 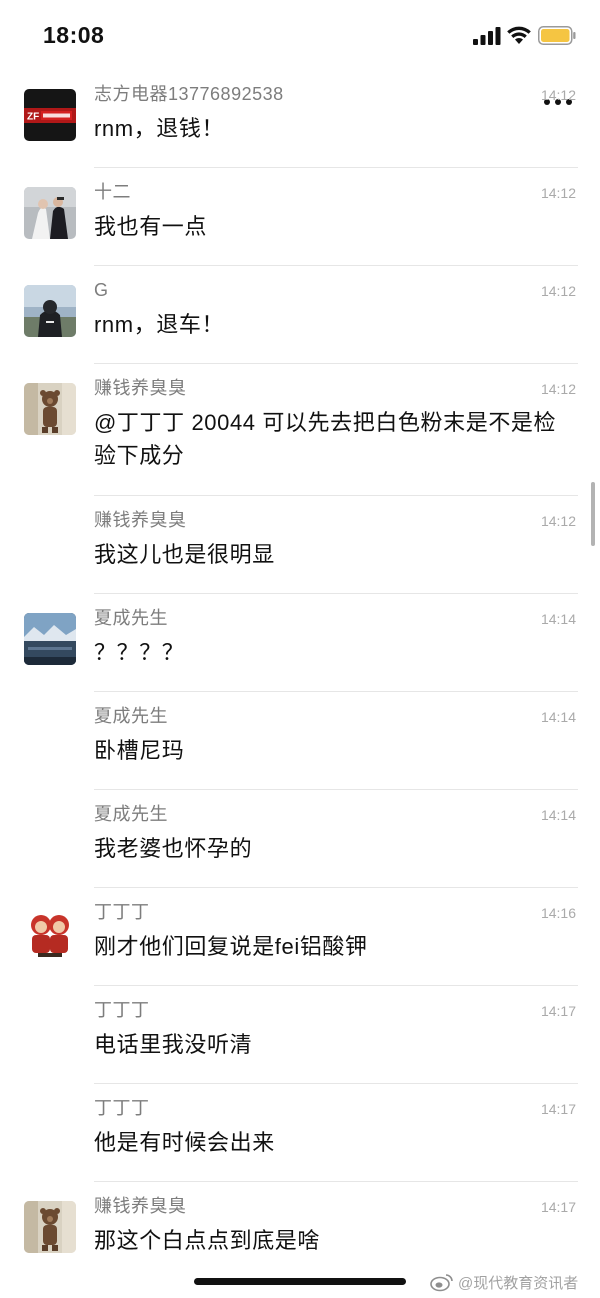 What do you see at coordinates (557, 35) in the screenshot?
I see `battery-icon` at bounding box center [557, 35].